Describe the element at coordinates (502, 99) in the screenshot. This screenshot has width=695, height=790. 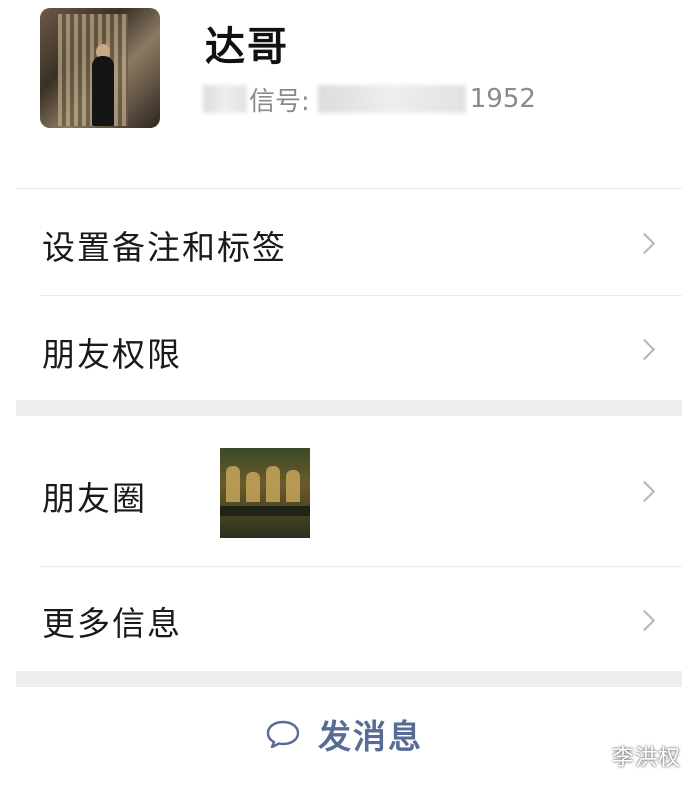
I see `wechat-id-suffix: 1952` at that location.